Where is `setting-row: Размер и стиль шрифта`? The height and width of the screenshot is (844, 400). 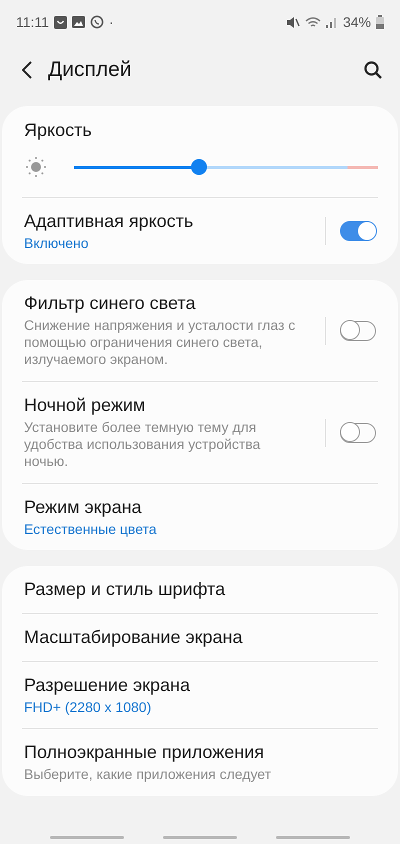 setting-row: Размер и стиль шрифта is located at coordinates (200, 589).